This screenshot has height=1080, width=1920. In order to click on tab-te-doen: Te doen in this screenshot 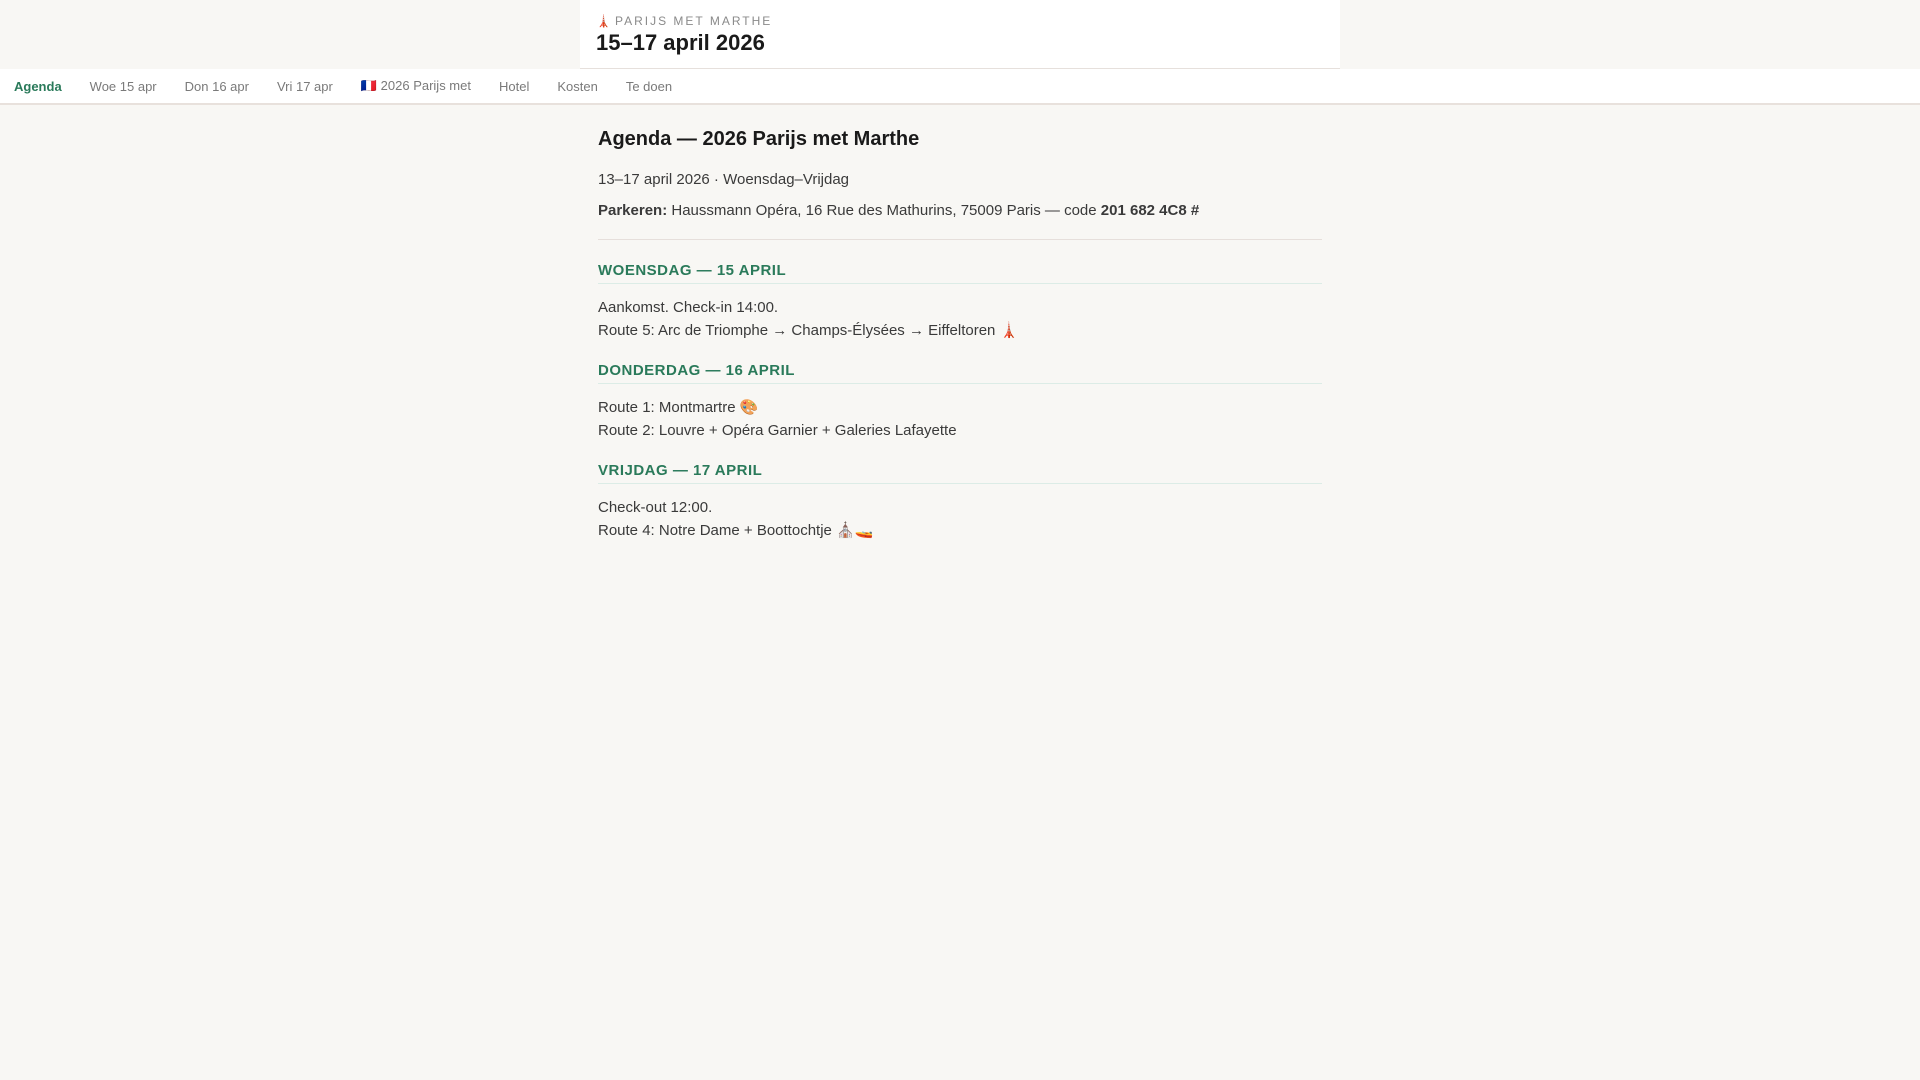, I will do `click(649, 86)`.